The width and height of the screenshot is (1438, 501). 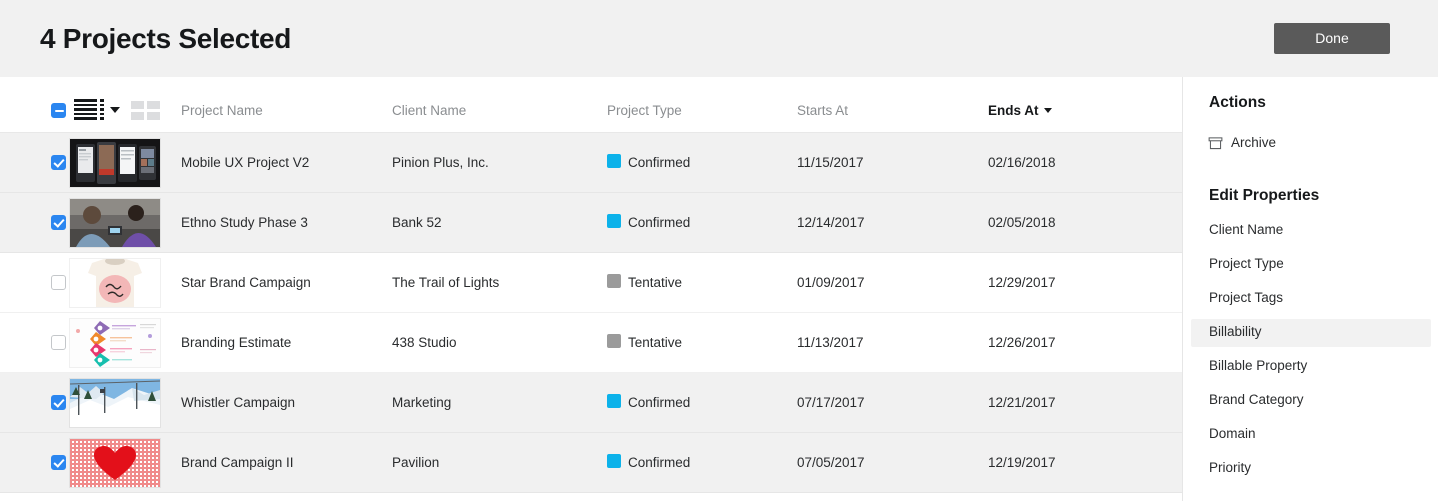 What do you see at coordinates (222, 110) in the screenshot?
I see `column-header-project-name: Project Name` at bounding box center [222, 110].